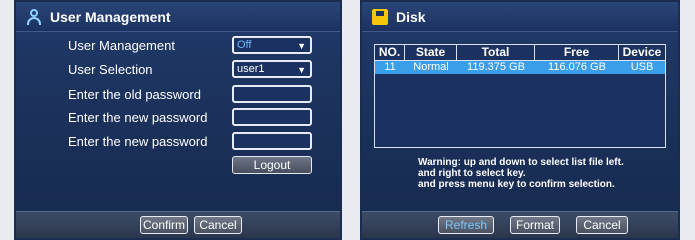 The width and height of the screenshot is (695, 240). What do you see at coordinates (110, 69) in the screenshot?
I see `user-selection-label: User Selection` at bounding box center [110, 69].